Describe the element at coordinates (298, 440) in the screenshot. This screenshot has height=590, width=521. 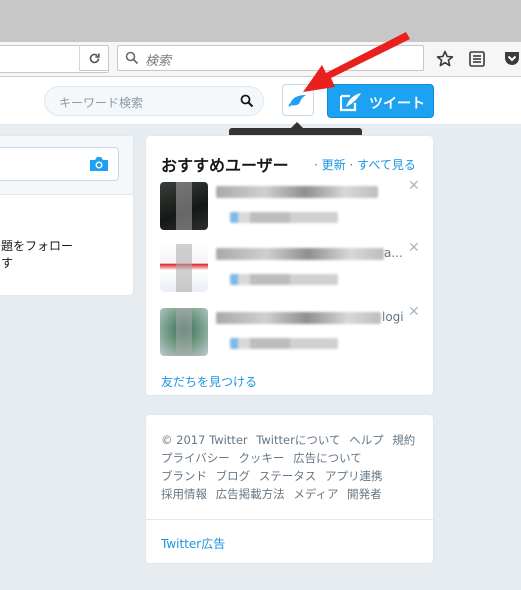
I see `footer-link: Twitterについて` at that location.